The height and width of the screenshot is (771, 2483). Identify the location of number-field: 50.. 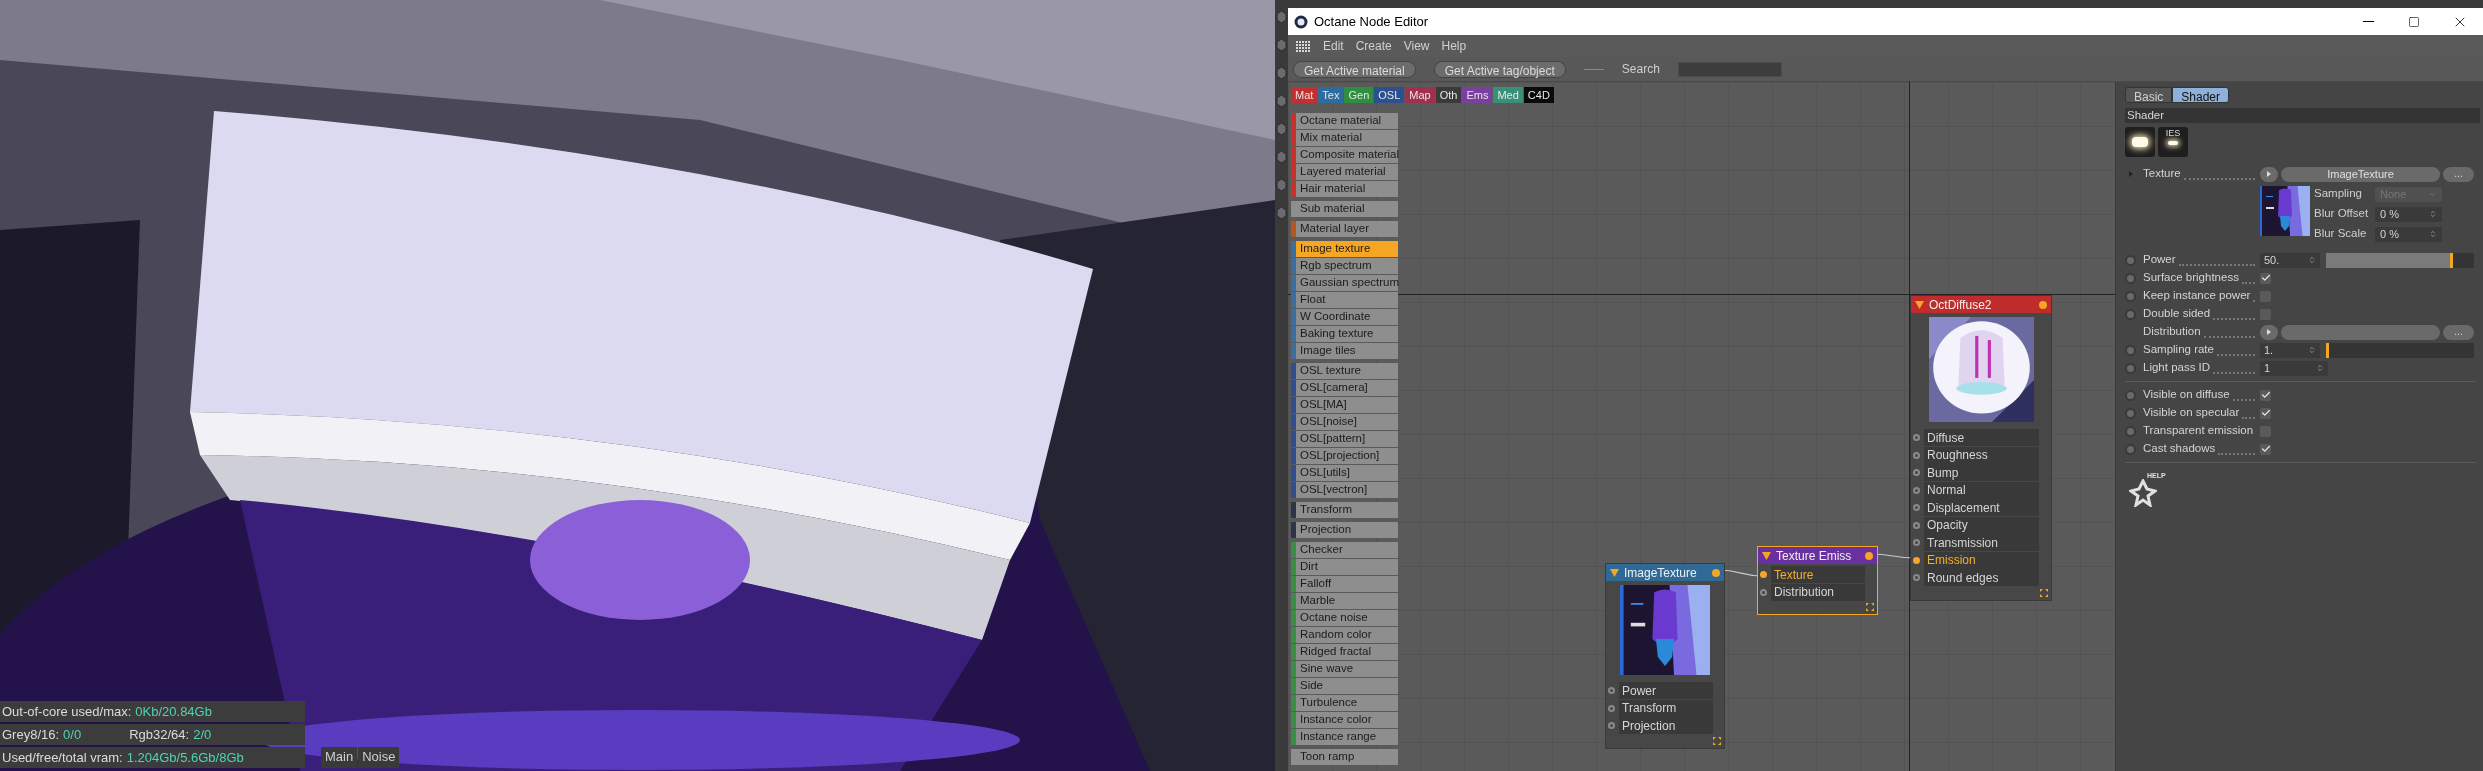
(2290, 260).